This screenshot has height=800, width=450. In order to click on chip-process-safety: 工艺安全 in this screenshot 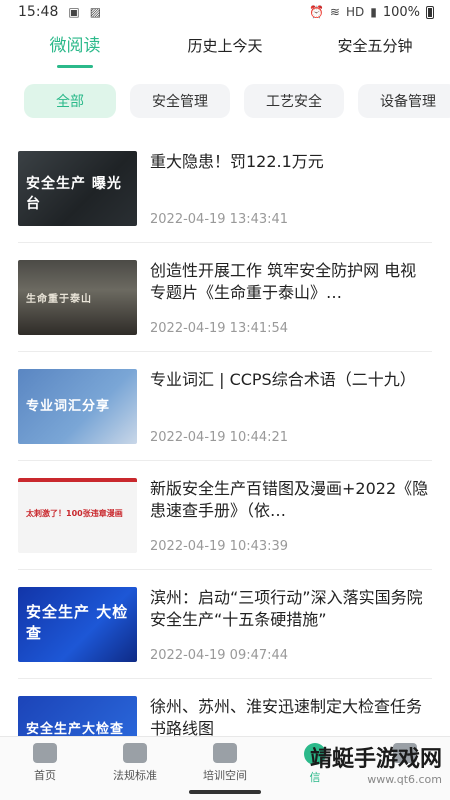, I will do `click(294, 101)`.